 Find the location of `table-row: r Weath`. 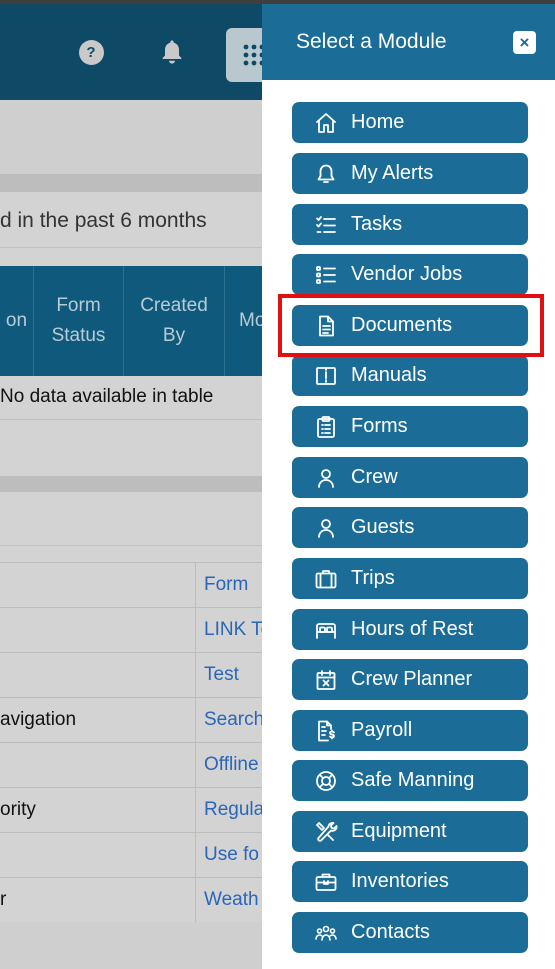

table-row: r Weath is located at coordinates (131, 900).